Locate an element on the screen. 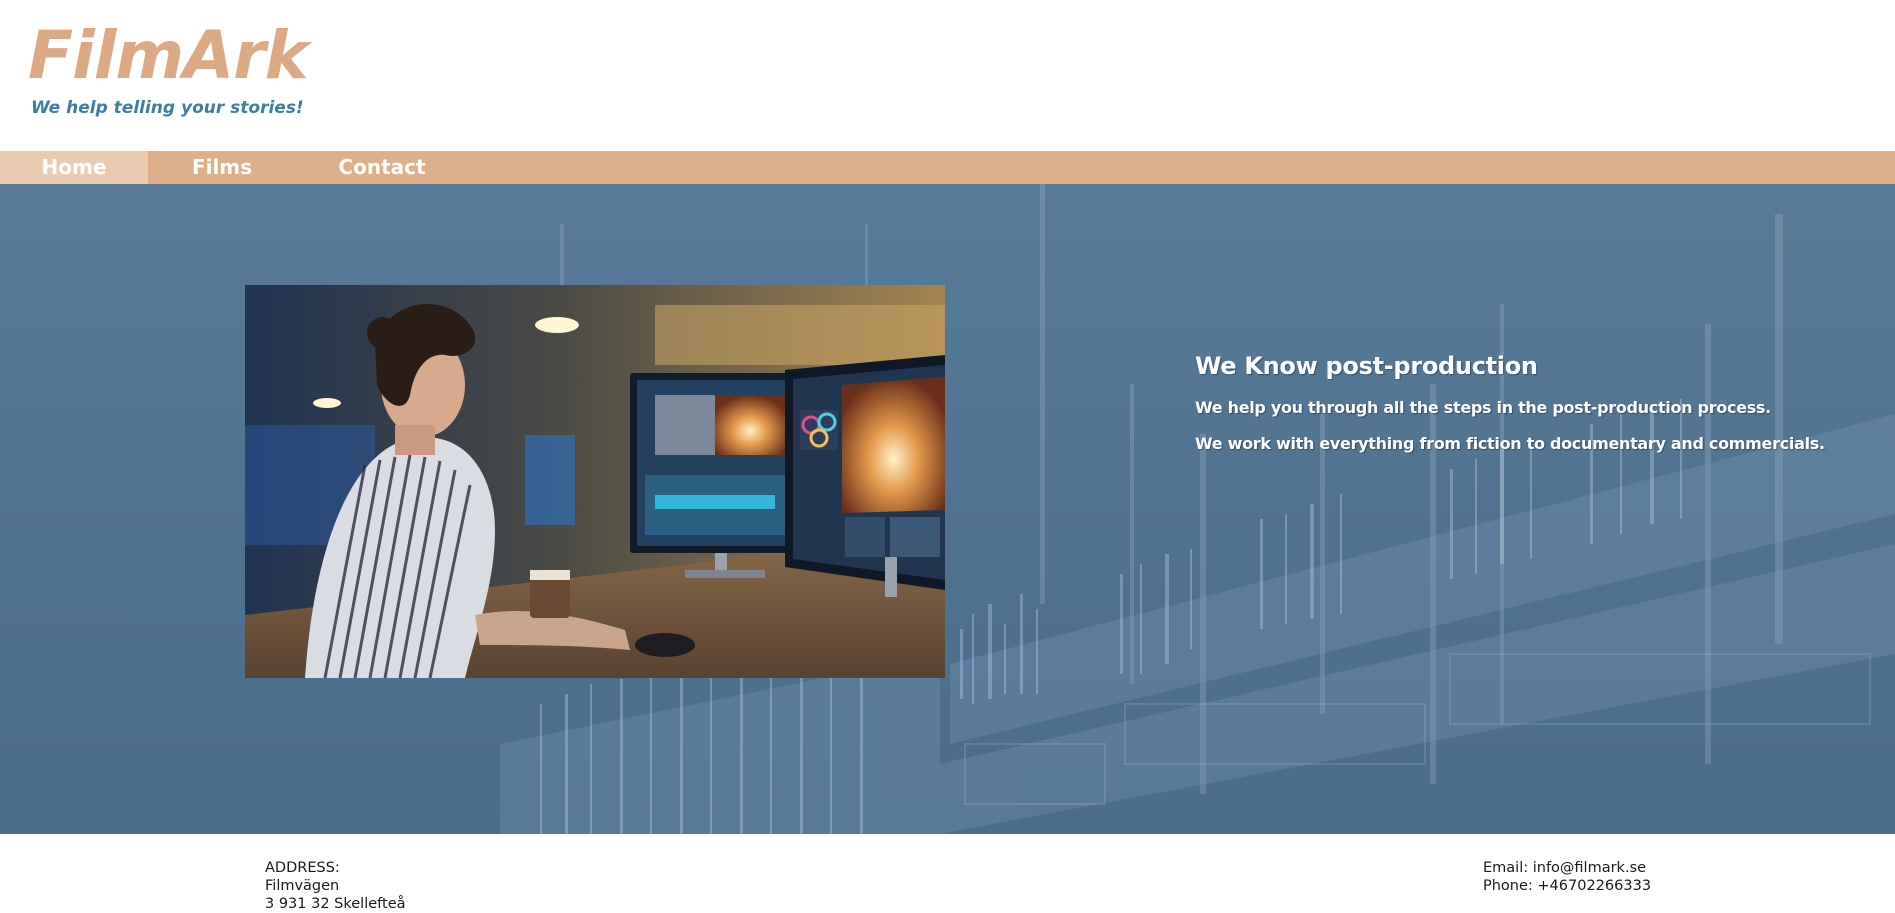 The image size is (1895, 913). footer-address: ADDRESS: Filmvägen 3 931 32 Skellefteå is located at coordinates (335, 886).